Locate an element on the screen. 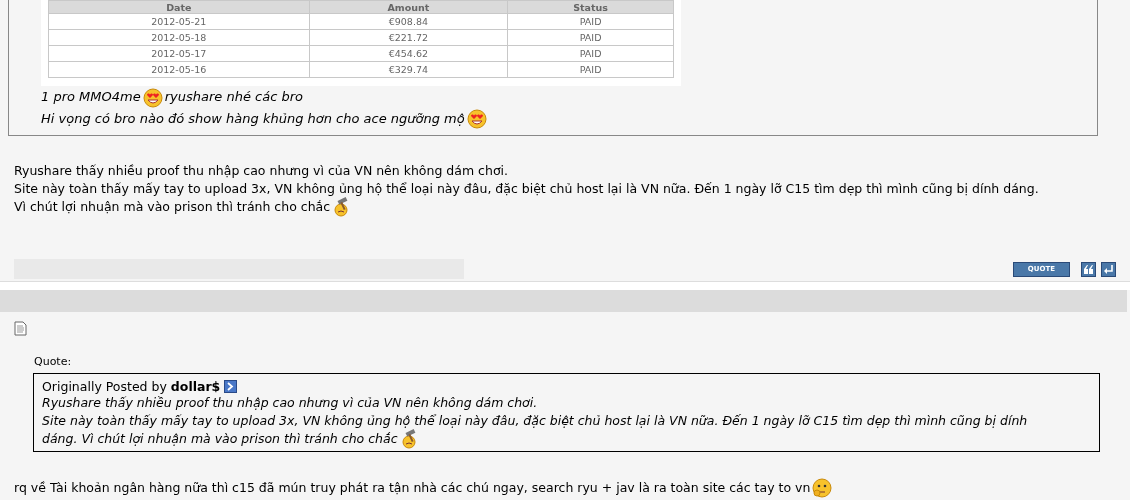  table-cell: 2012-05-18 is located at coordinates (179, 37).